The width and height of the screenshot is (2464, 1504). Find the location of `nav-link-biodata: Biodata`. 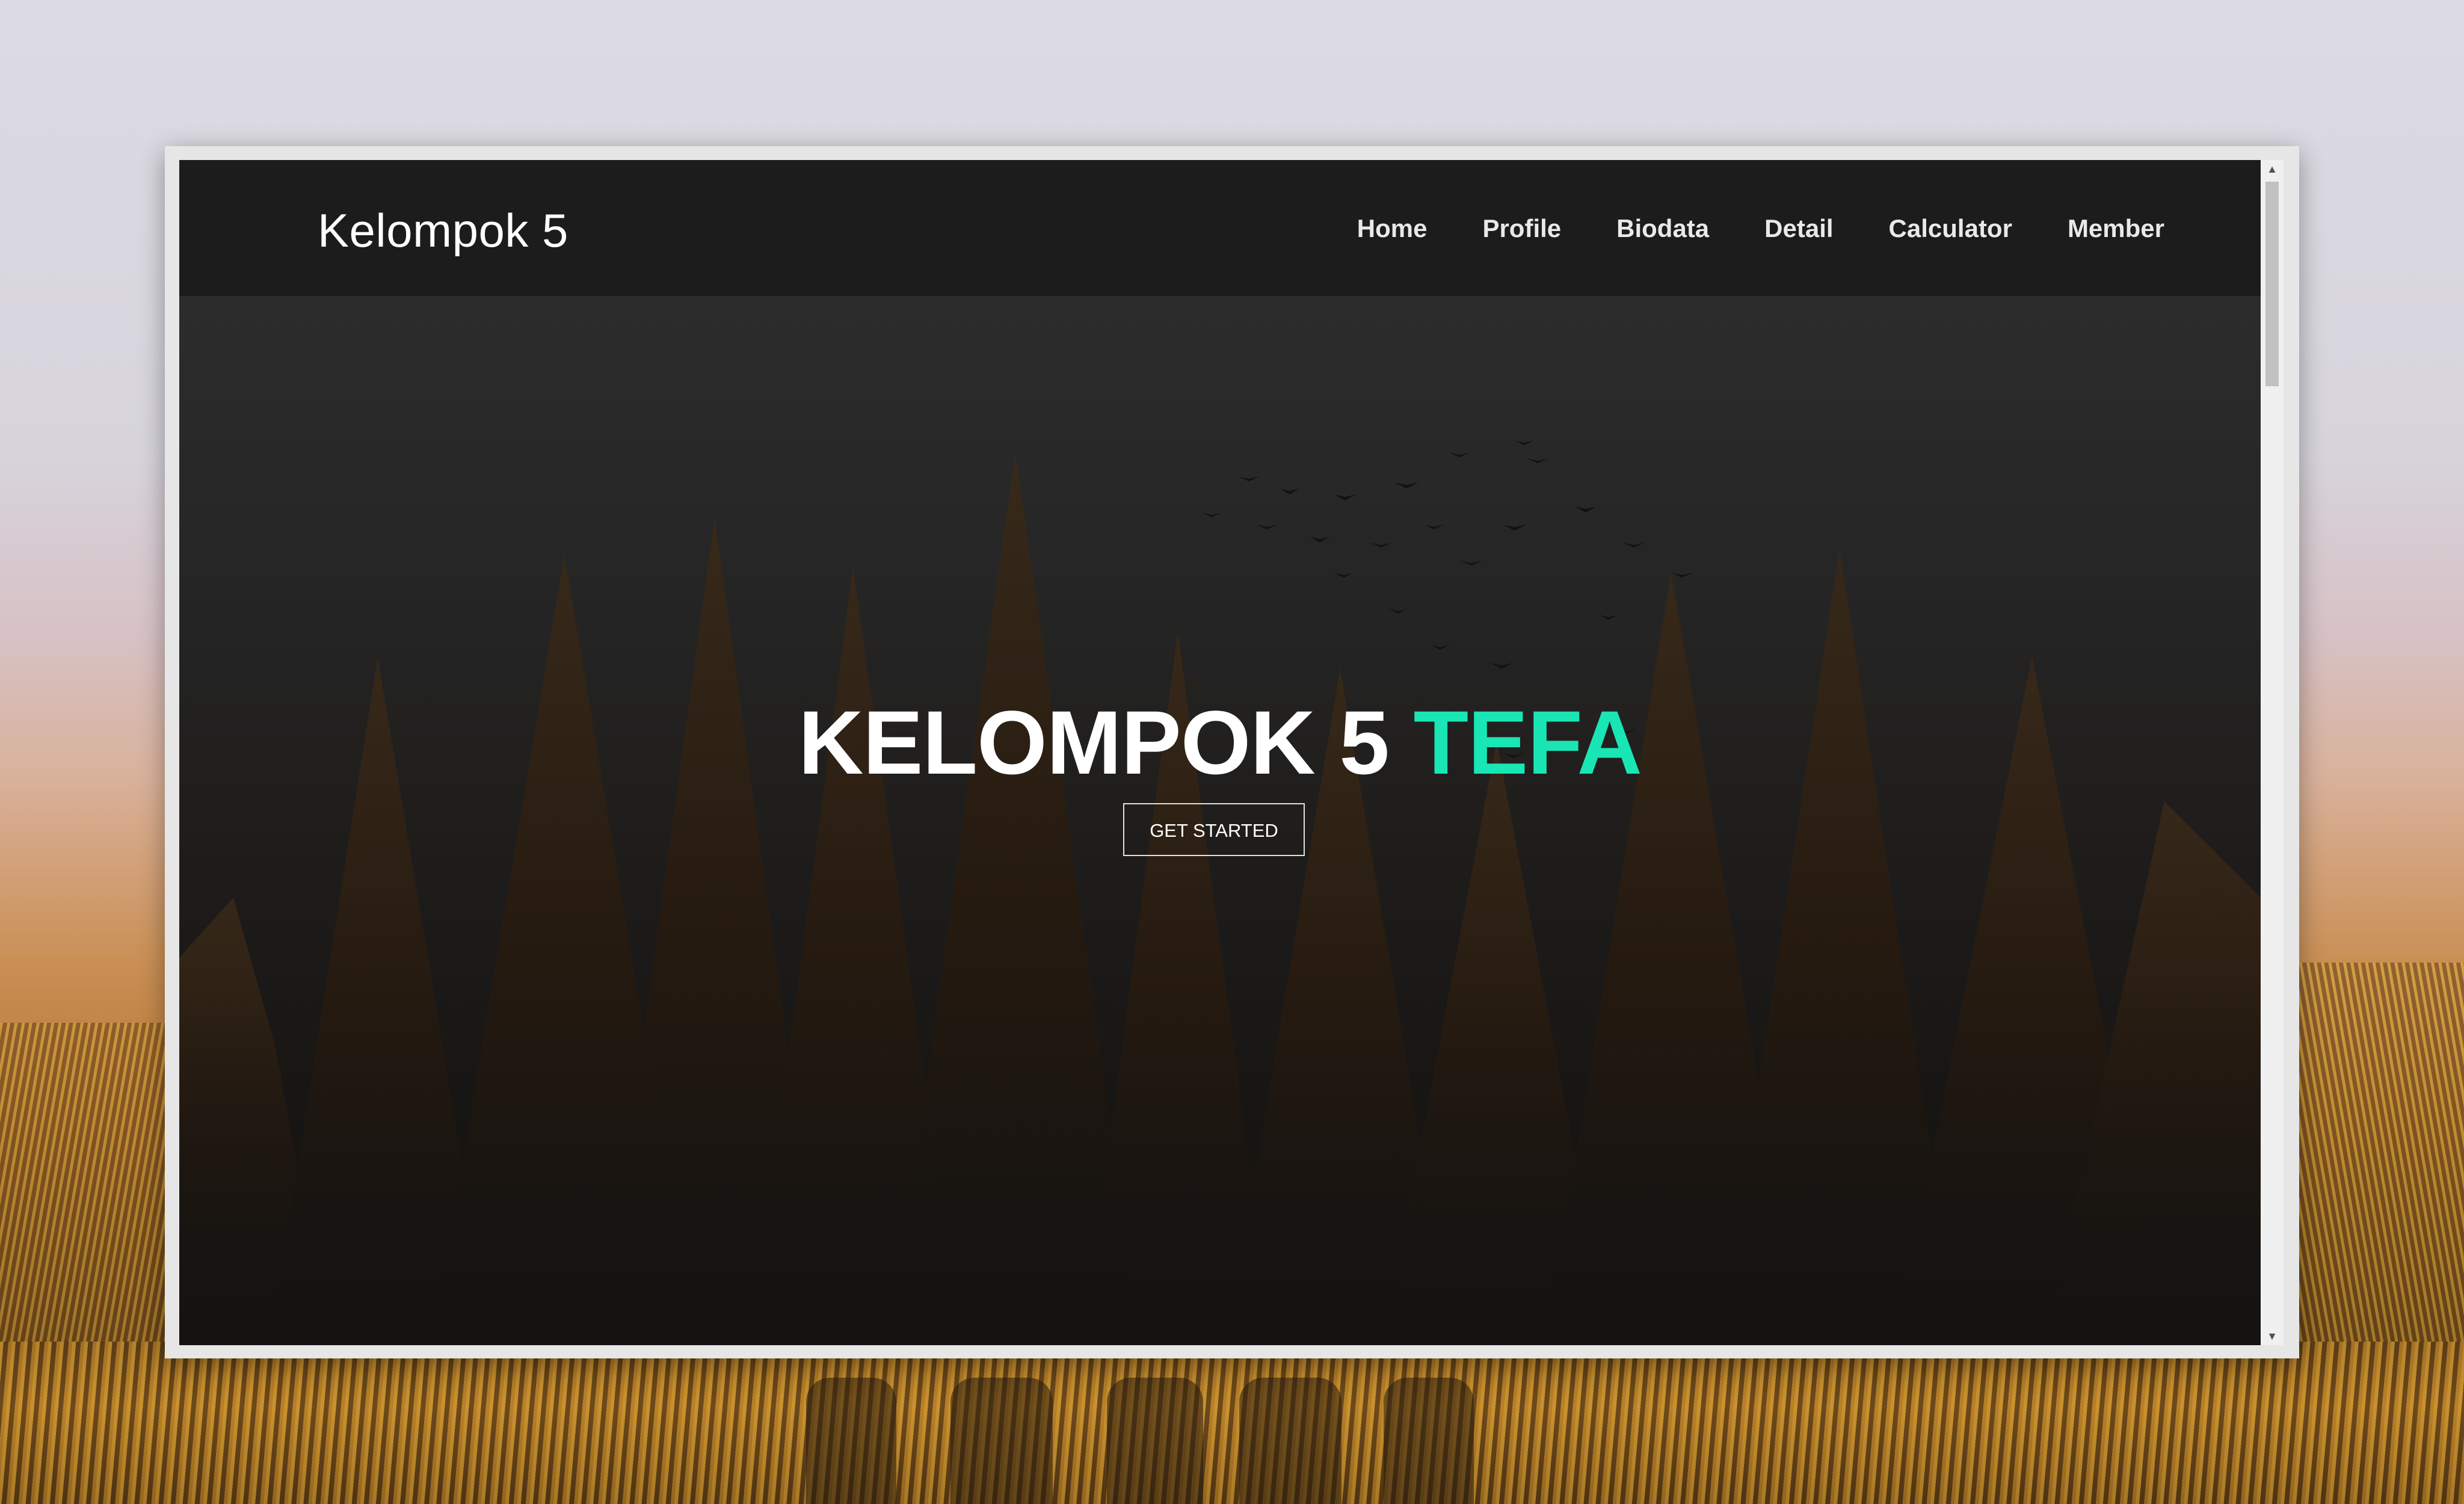

nav-link-biodata: Biodata is located at coordinates (1663, 228).